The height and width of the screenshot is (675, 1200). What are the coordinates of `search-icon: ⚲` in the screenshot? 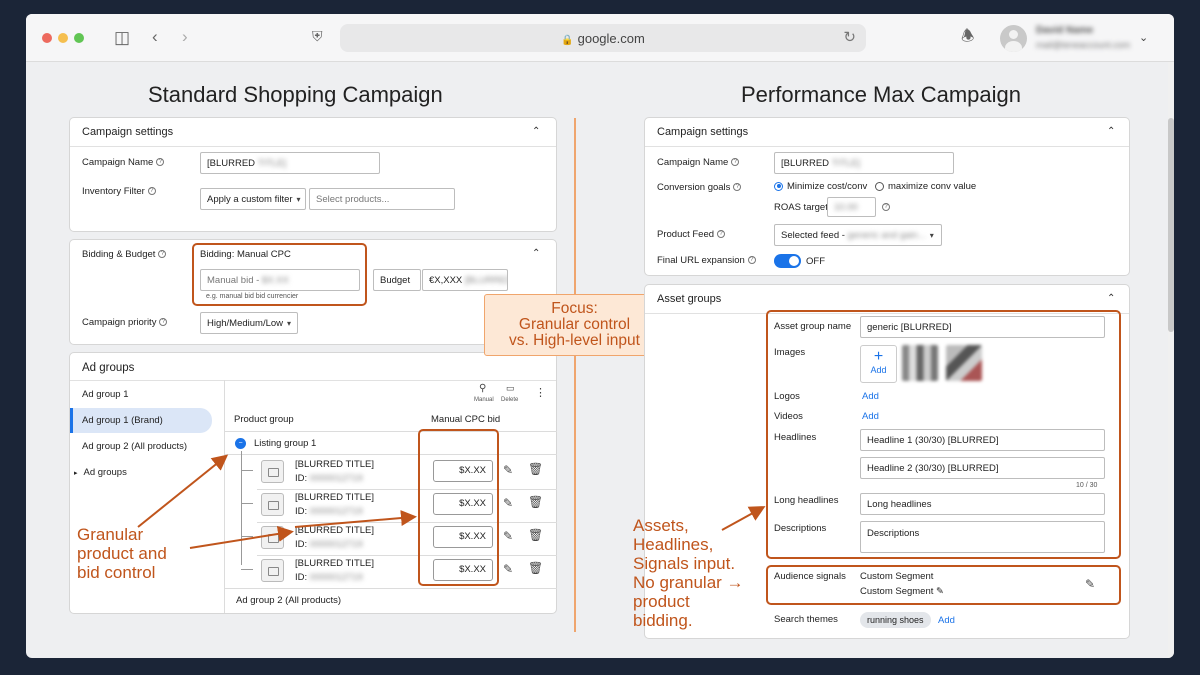 It's located at (482, 388).